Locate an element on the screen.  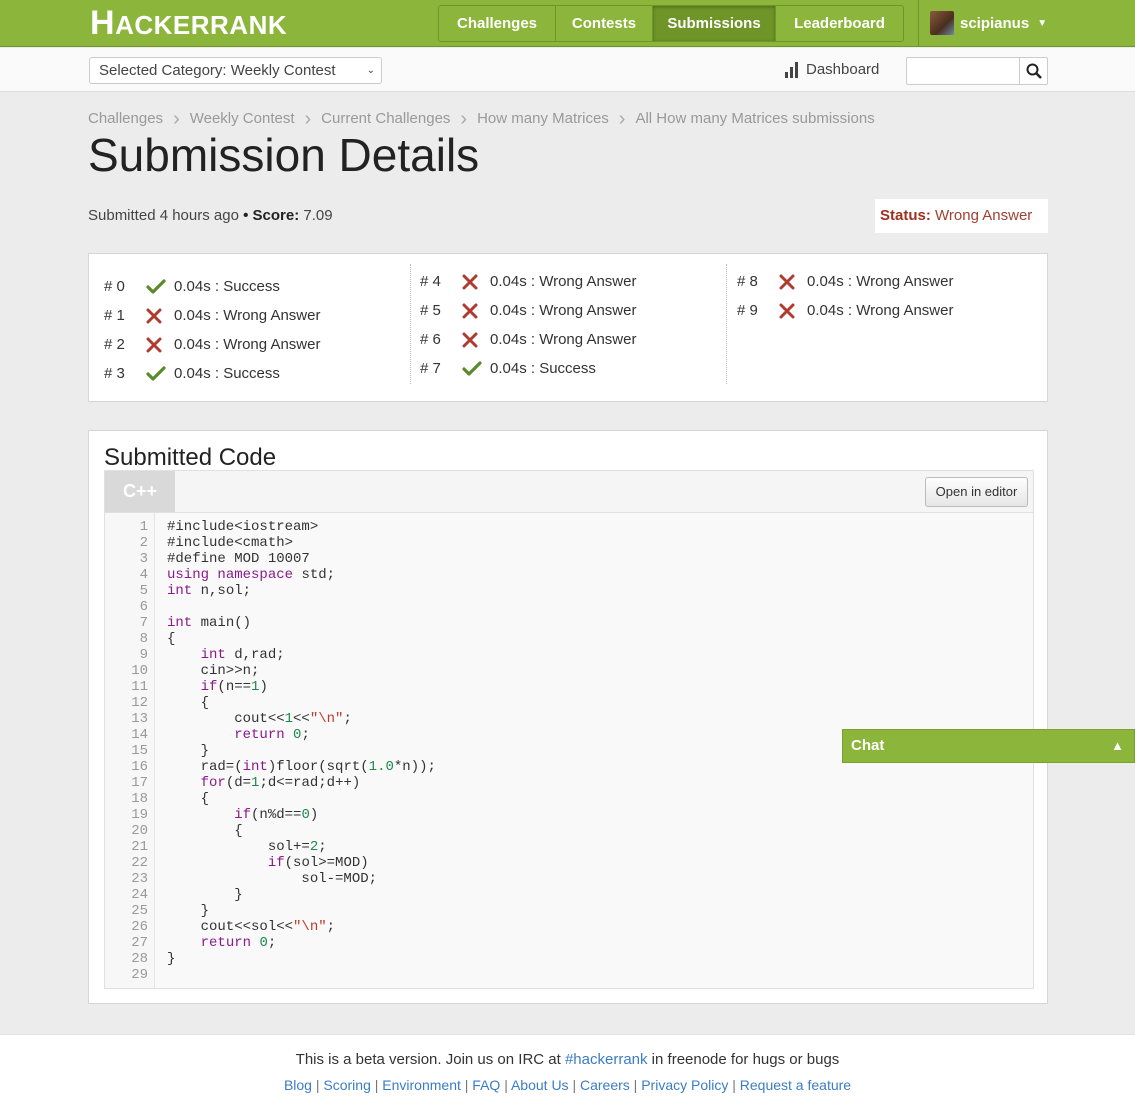
testcase-row: # 3 0.04s : Success is located at coordinates (212, 373).